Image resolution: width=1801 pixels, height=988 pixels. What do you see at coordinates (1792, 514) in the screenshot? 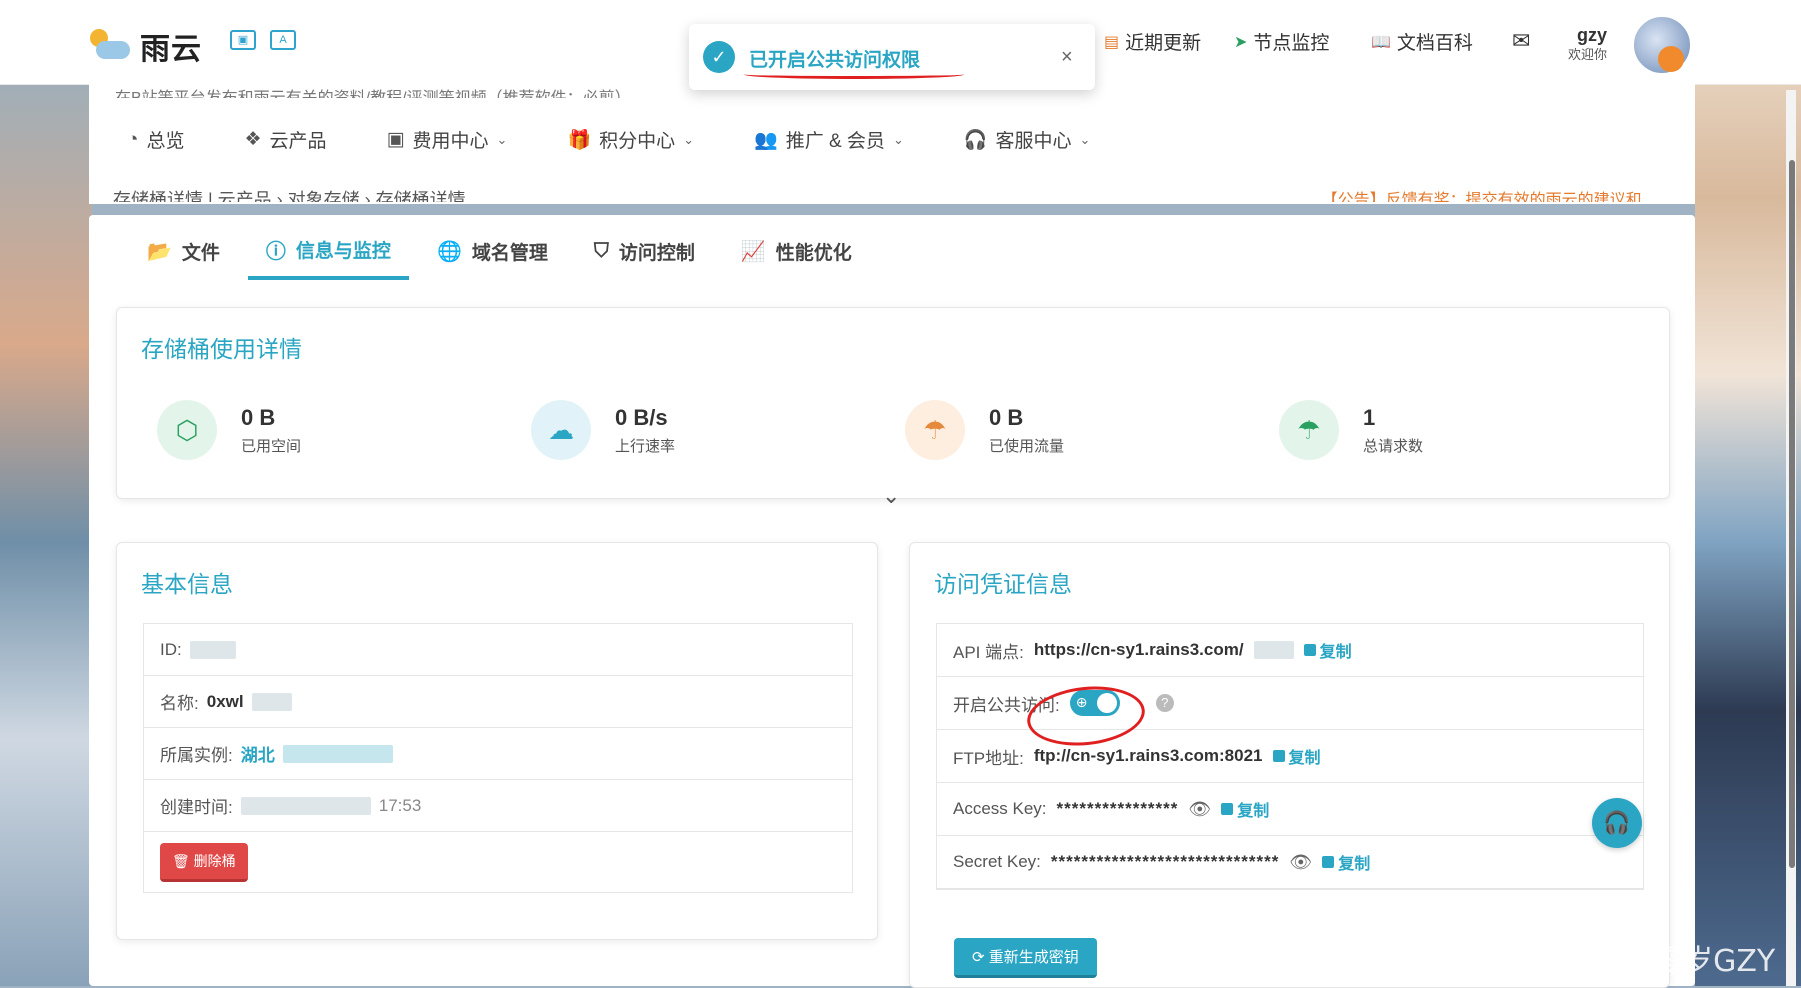
I see `scrollbar-thumb` at bounding box center [1792, 514].